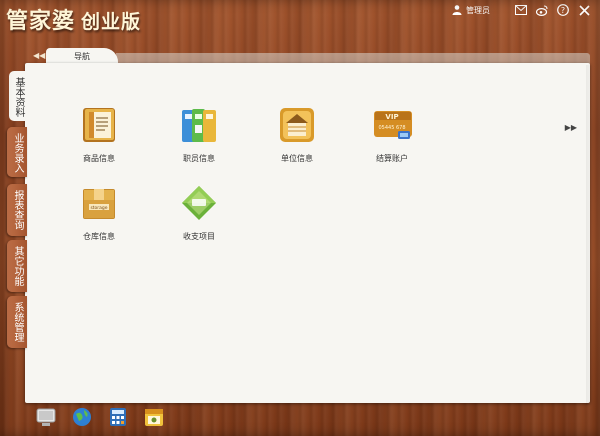 Image resolution: width=600 pixels, height=436 pixels. Describe the element at coordinates (17, 322) in the screenshot. I see `side-tab-system-management: 系统管理` at that location.